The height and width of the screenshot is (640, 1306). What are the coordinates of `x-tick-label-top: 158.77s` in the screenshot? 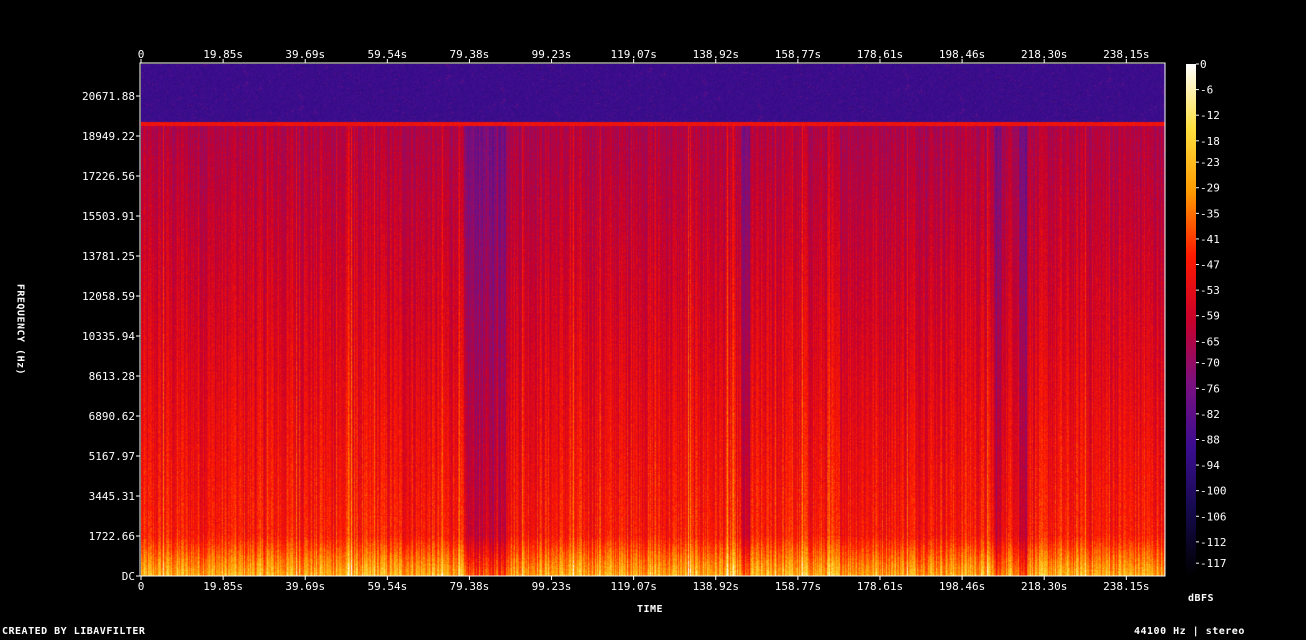 It's located at (798, 54).